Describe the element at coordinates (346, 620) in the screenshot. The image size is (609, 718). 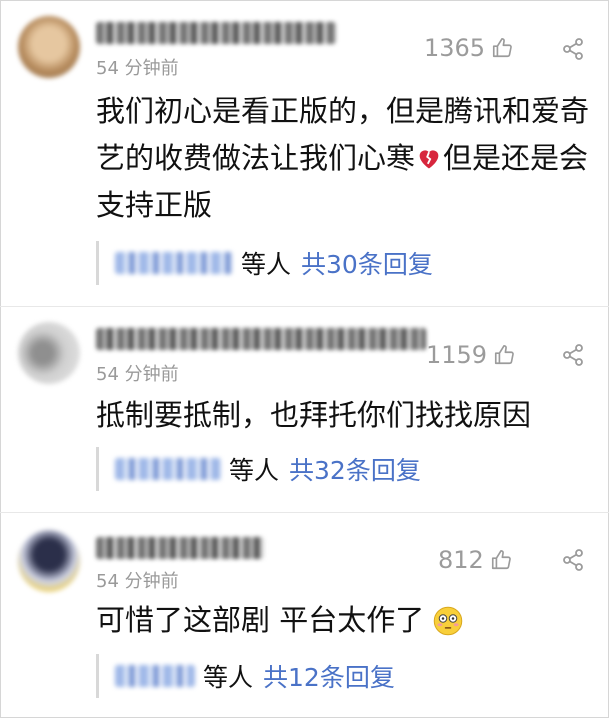
I see `comment-text: 可惜了这部剧 平台太作了` at that location.